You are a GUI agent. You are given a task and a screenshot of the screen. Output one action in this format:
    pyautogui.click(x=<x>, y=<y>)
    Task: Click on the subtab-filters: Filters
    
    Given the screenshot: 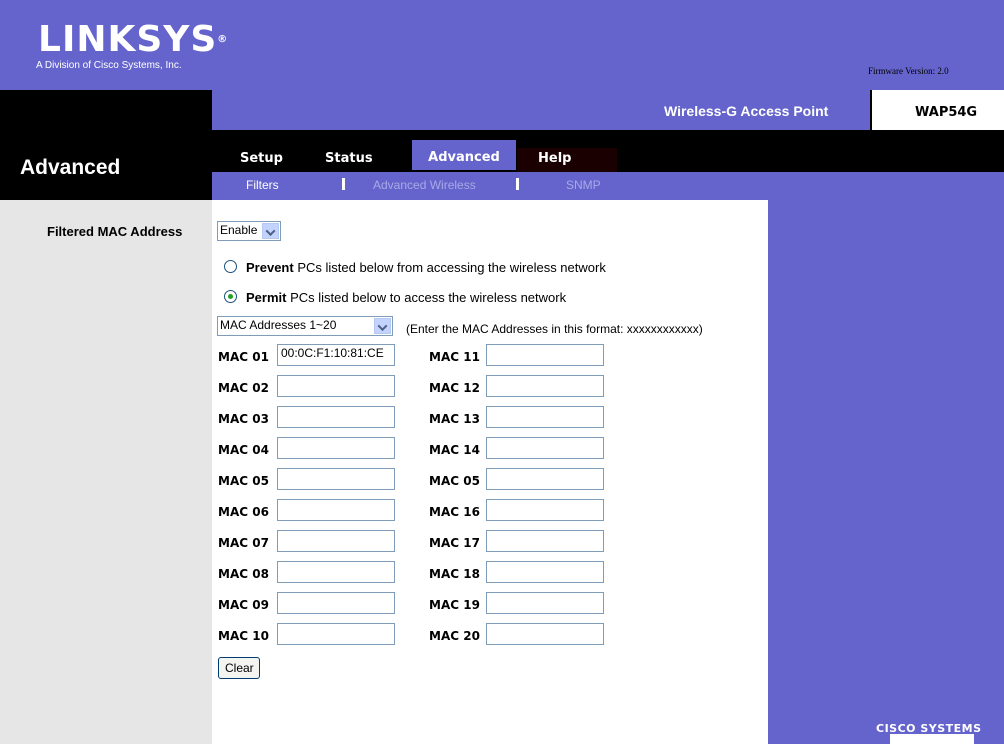 What is the action you would take?
    pyautogui.click(x=262, y=185)
    